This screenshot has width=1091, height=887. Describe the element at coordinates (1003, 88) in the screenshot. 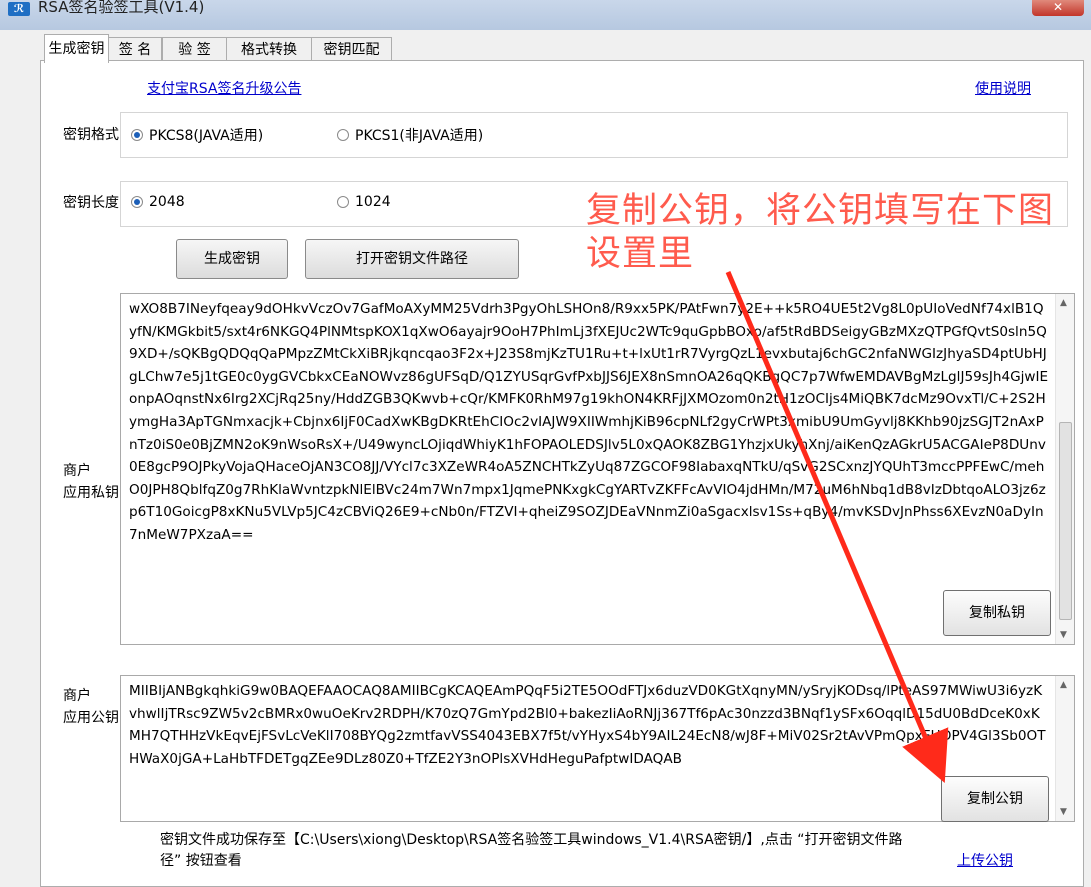

I see `manual-link: 使用说明` at that location.